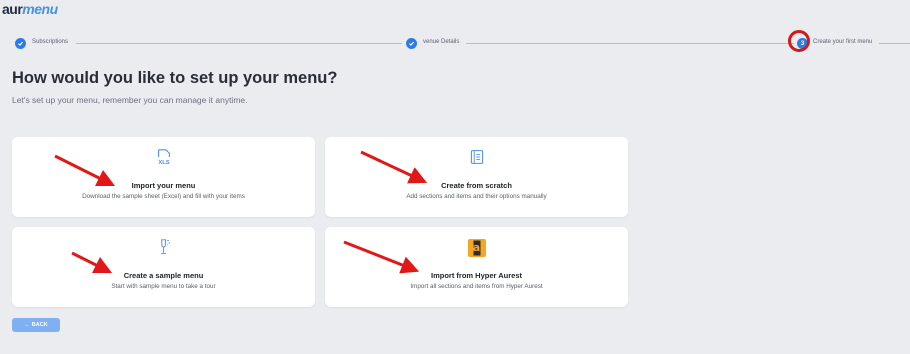  What do you see at coordinates (163, 286) in the screenshot?
I see `option-description: Start with sample menu to take a tour` at bounding box center [163, 286].